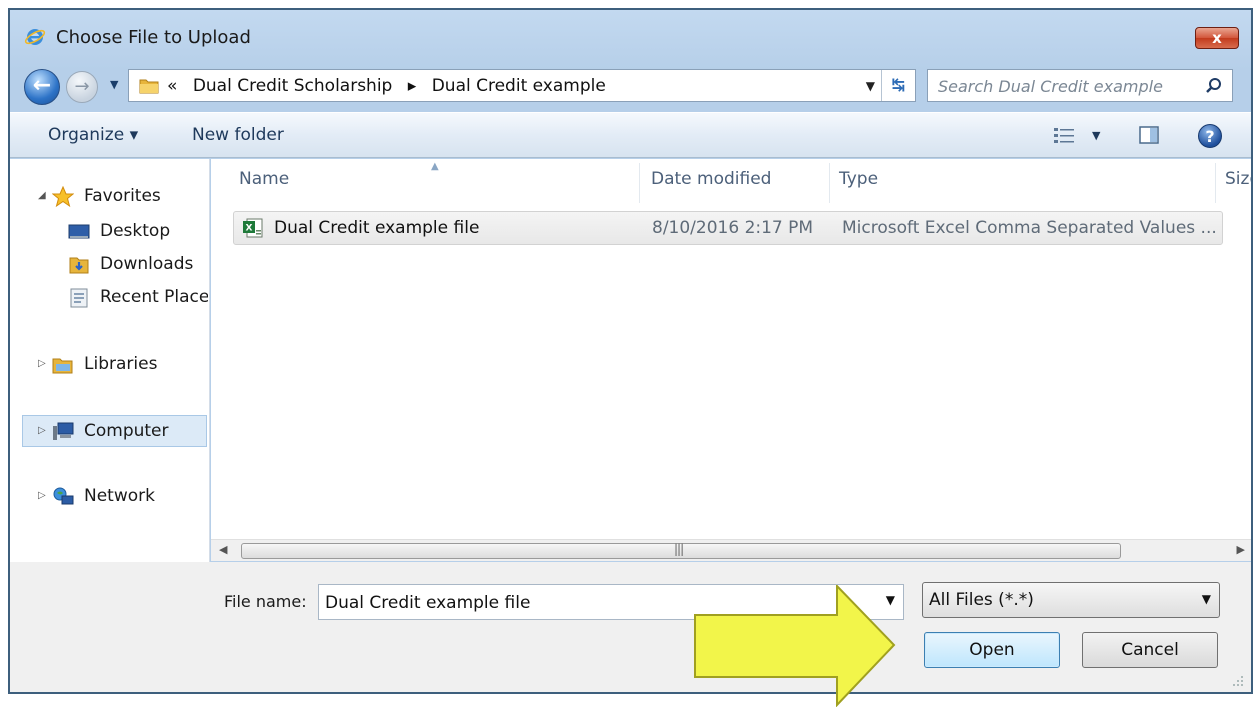  I want to click on window-title: Choose File to Upload, so click(153, 37).